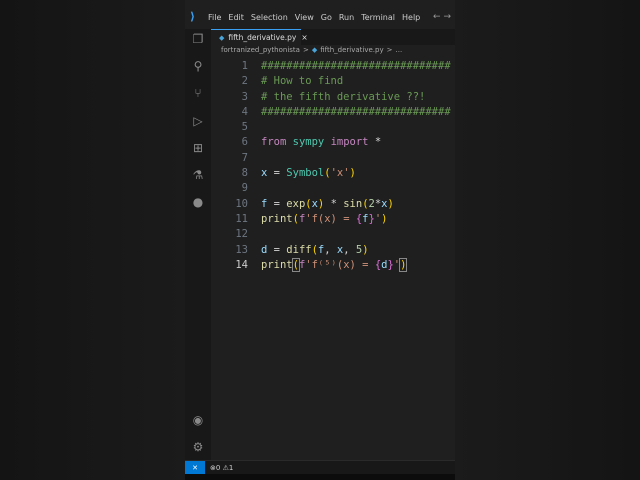 This screenshot has width=640, height=480. What do you see at coordinates (304, 17) in the screenshot?
I see `menu-view: View` at bounding box center [304, 17].